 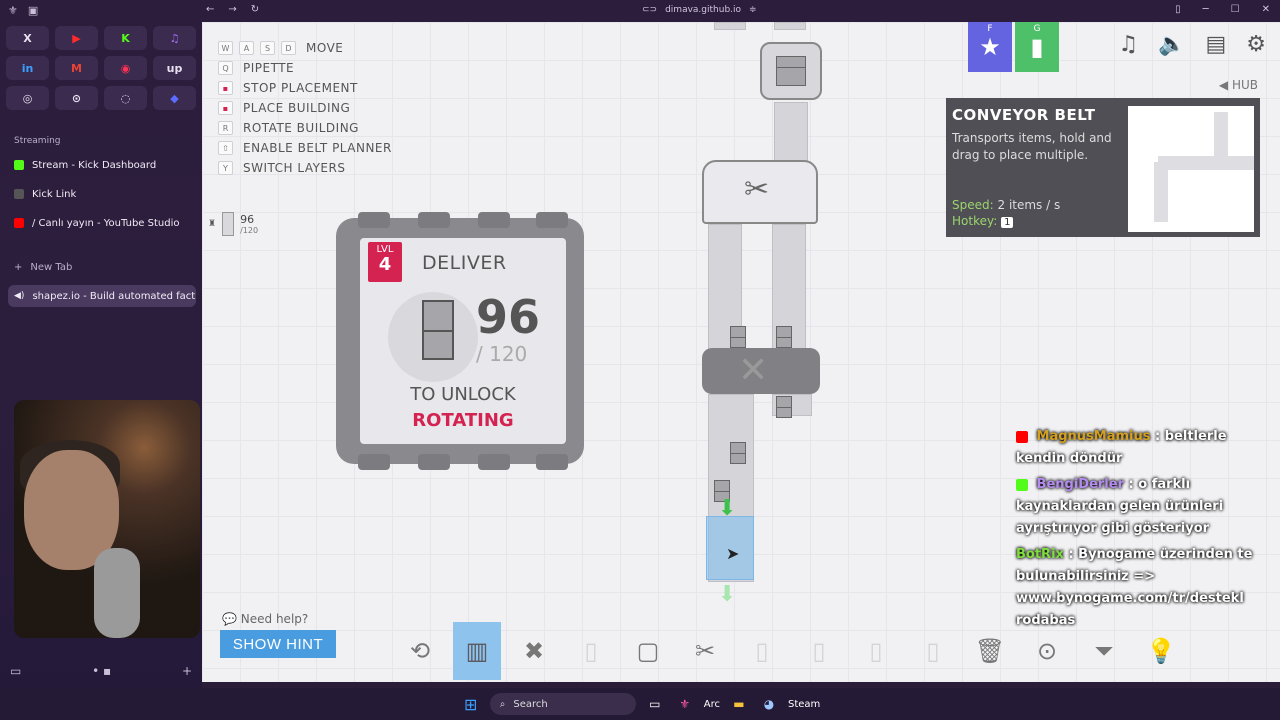 I want to click on youtube-icon, so click(x=19, y=223).